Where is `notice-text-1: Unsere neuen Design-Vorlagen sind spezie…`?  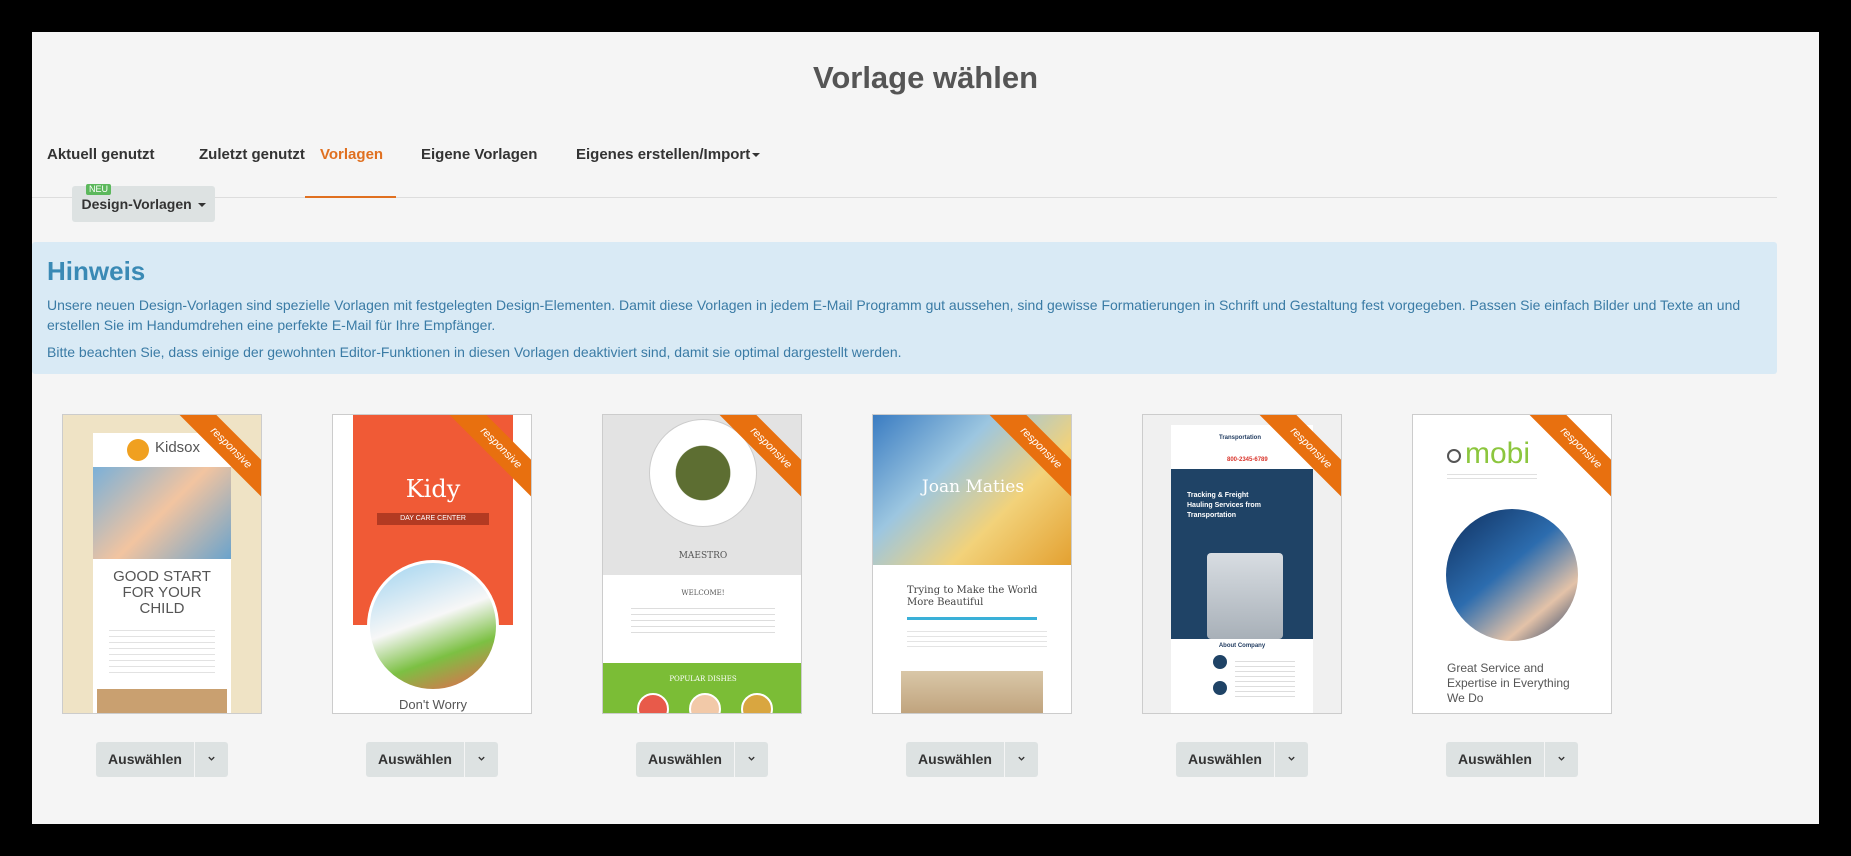 notice-text-1: Unsere neuen Design-Vorlagen sind spezie… is located at coordinates (894, 315).